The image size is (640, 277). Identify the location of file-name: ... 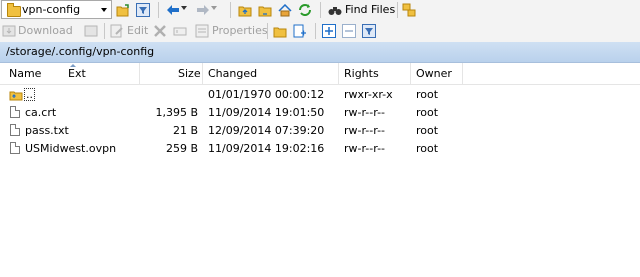
(29, 94).